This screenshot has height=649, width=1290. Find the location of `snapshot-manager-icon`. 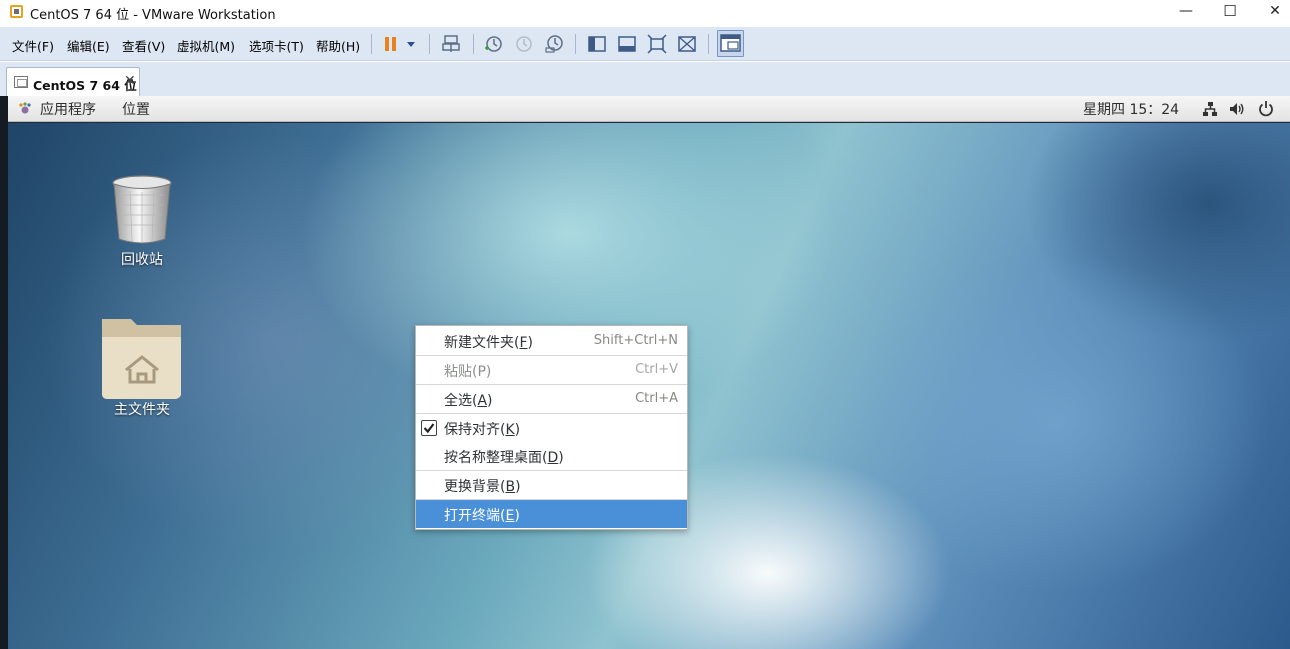

snapshot-manager-icon is located at coordinates (554, 44).